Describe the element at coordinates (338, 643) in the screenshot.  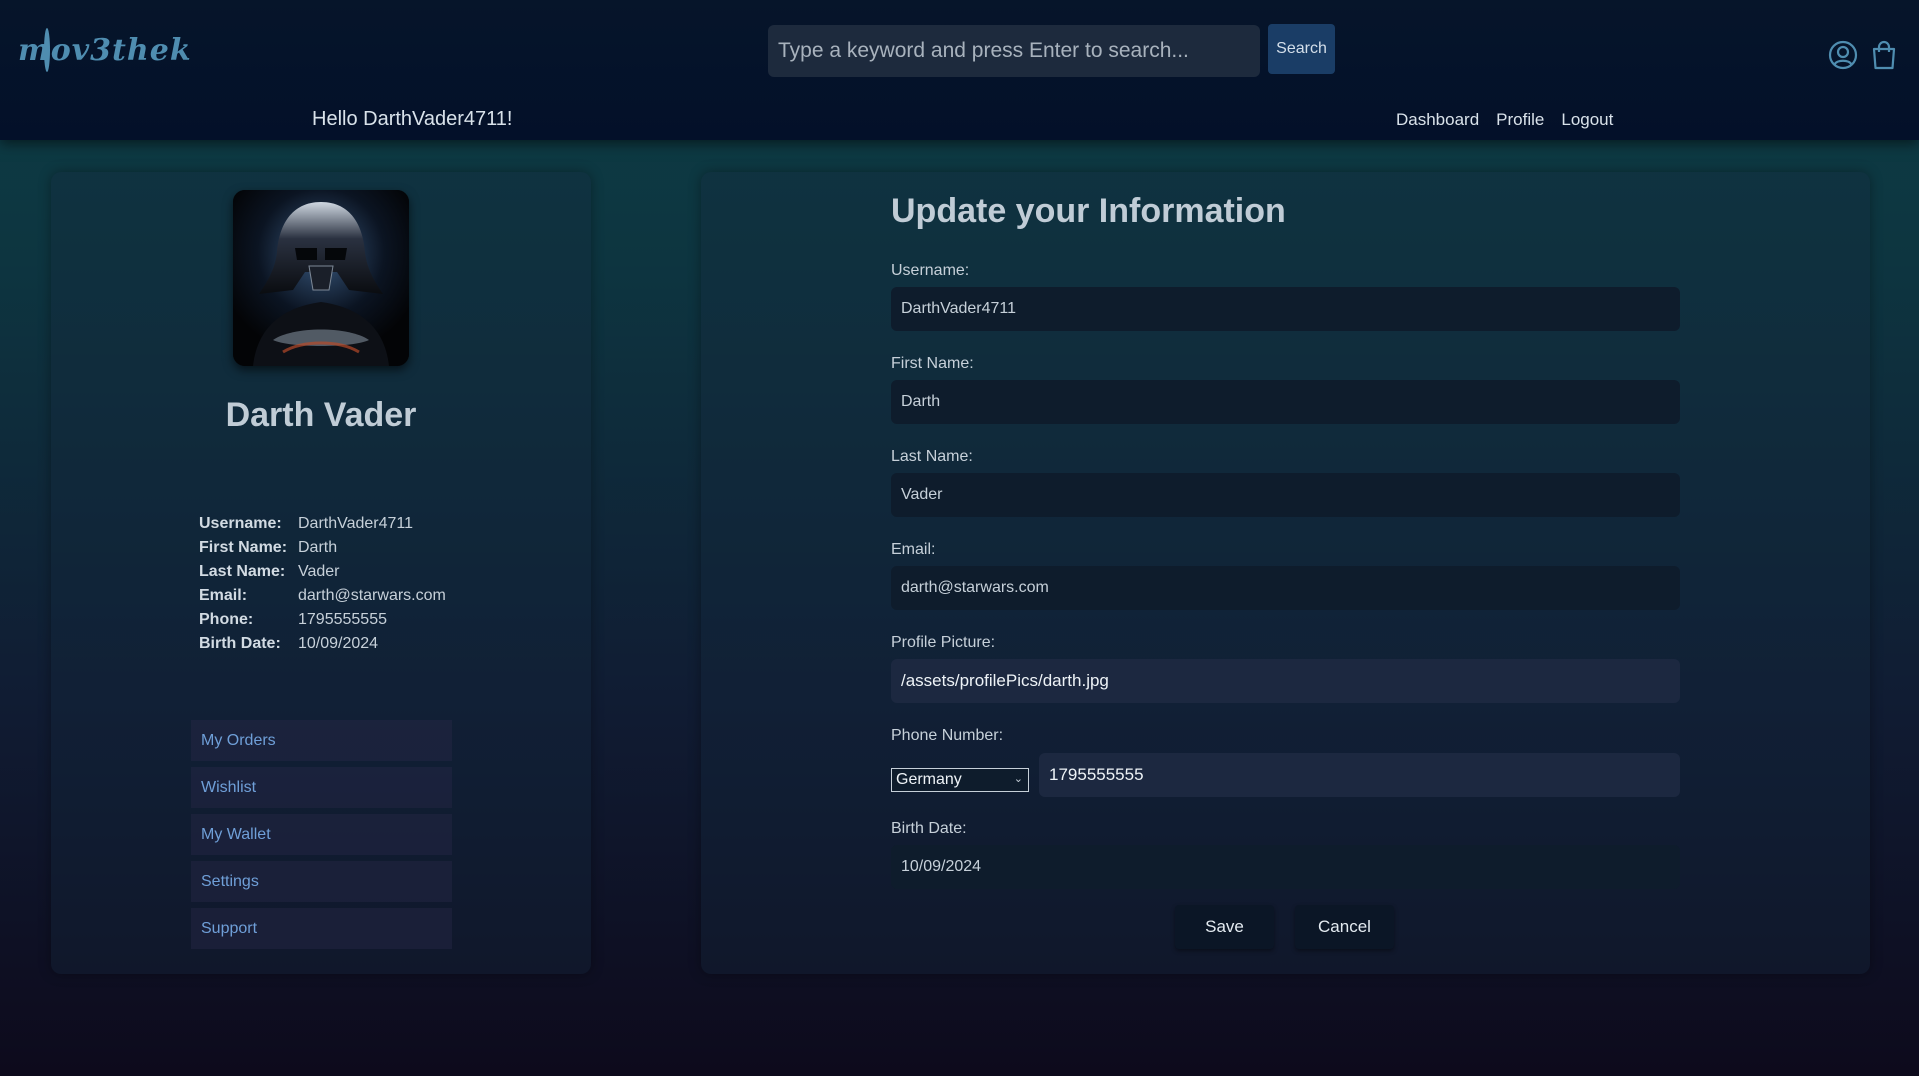
I see `info-value: 10/09/2024` at that location.